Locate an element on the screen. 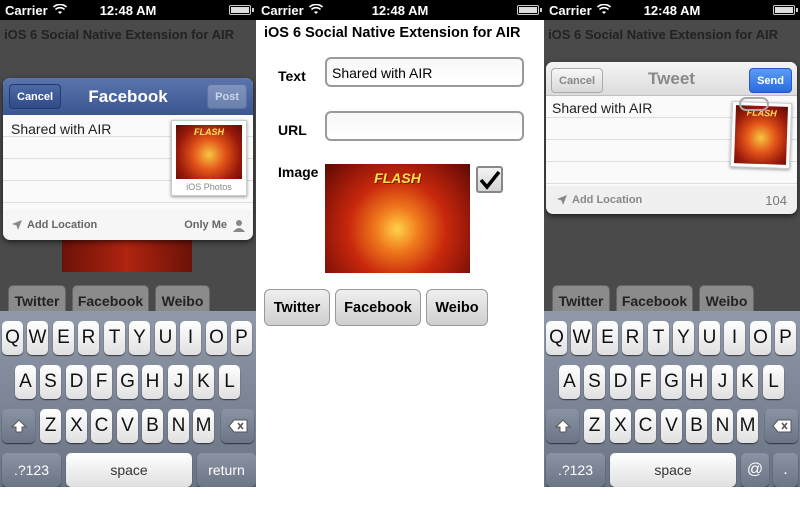 The height and width of the screenshot is (513, 800). status-bar: Carrier 12:48 AM is located at coordinates (672, 10).